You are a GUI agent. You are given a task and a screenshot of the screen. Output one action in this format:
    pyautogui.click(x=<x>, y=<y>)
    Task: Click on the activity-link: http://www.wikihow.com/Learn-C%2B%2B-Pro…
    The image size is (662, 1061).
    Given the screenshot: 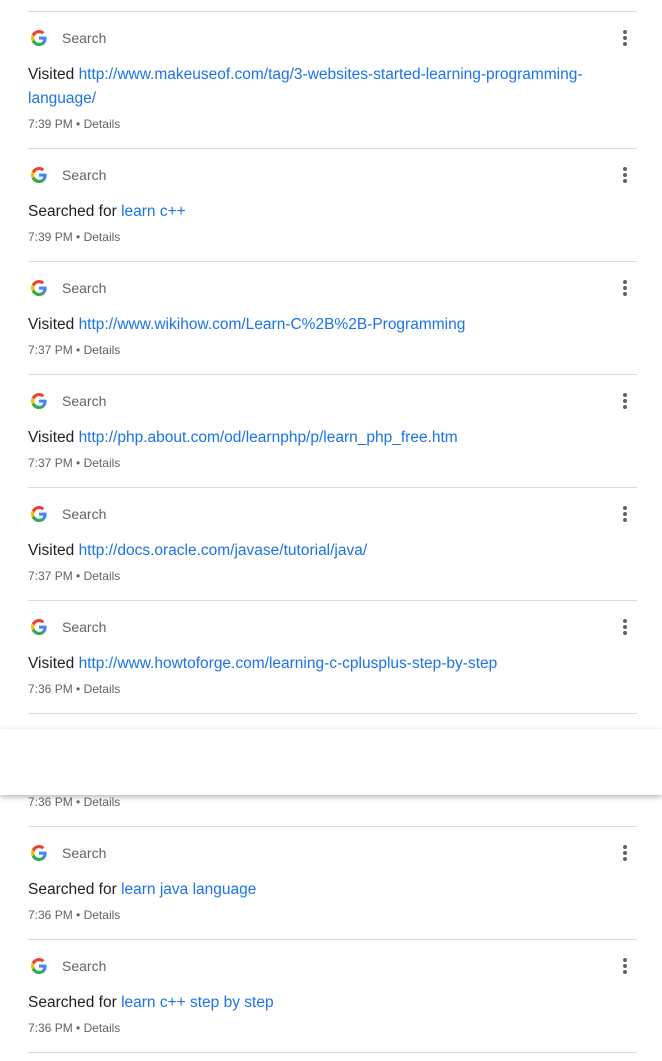 What is the action you would take?
    pyautogui.click(x=272, y=324)
    